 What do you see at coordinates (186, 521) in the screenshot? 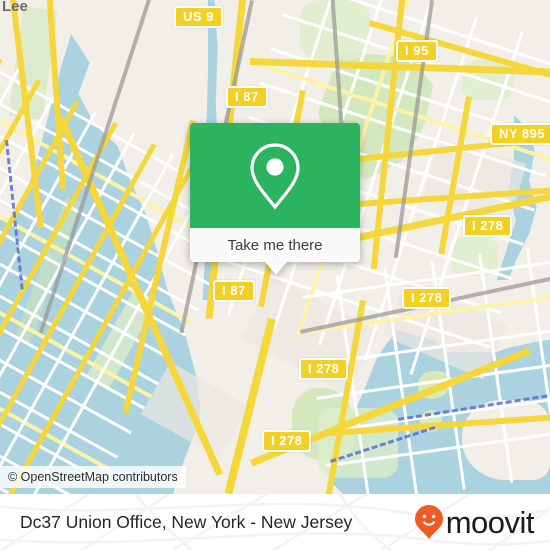
I see `page-title: Dc37 Union Office, New York - New Jersey` at bounding box center [186, 521].